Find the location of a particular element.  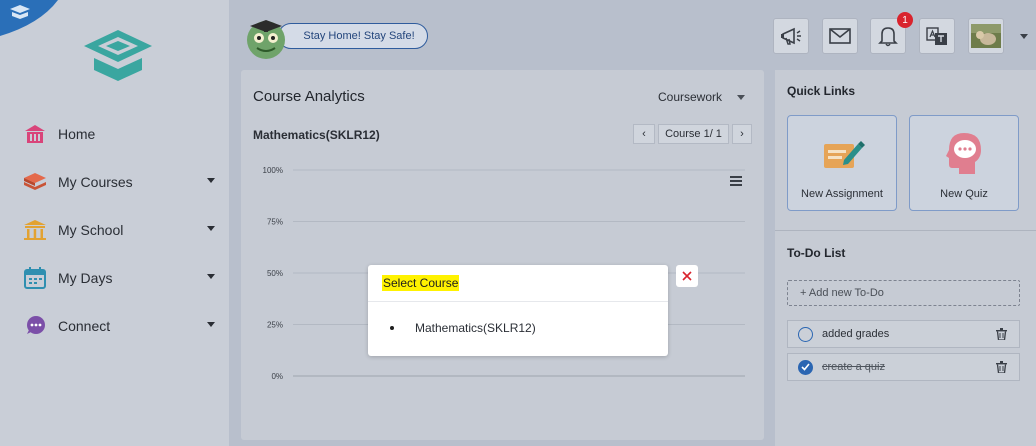

next-course-button: › is located at coordinates (742, 134).